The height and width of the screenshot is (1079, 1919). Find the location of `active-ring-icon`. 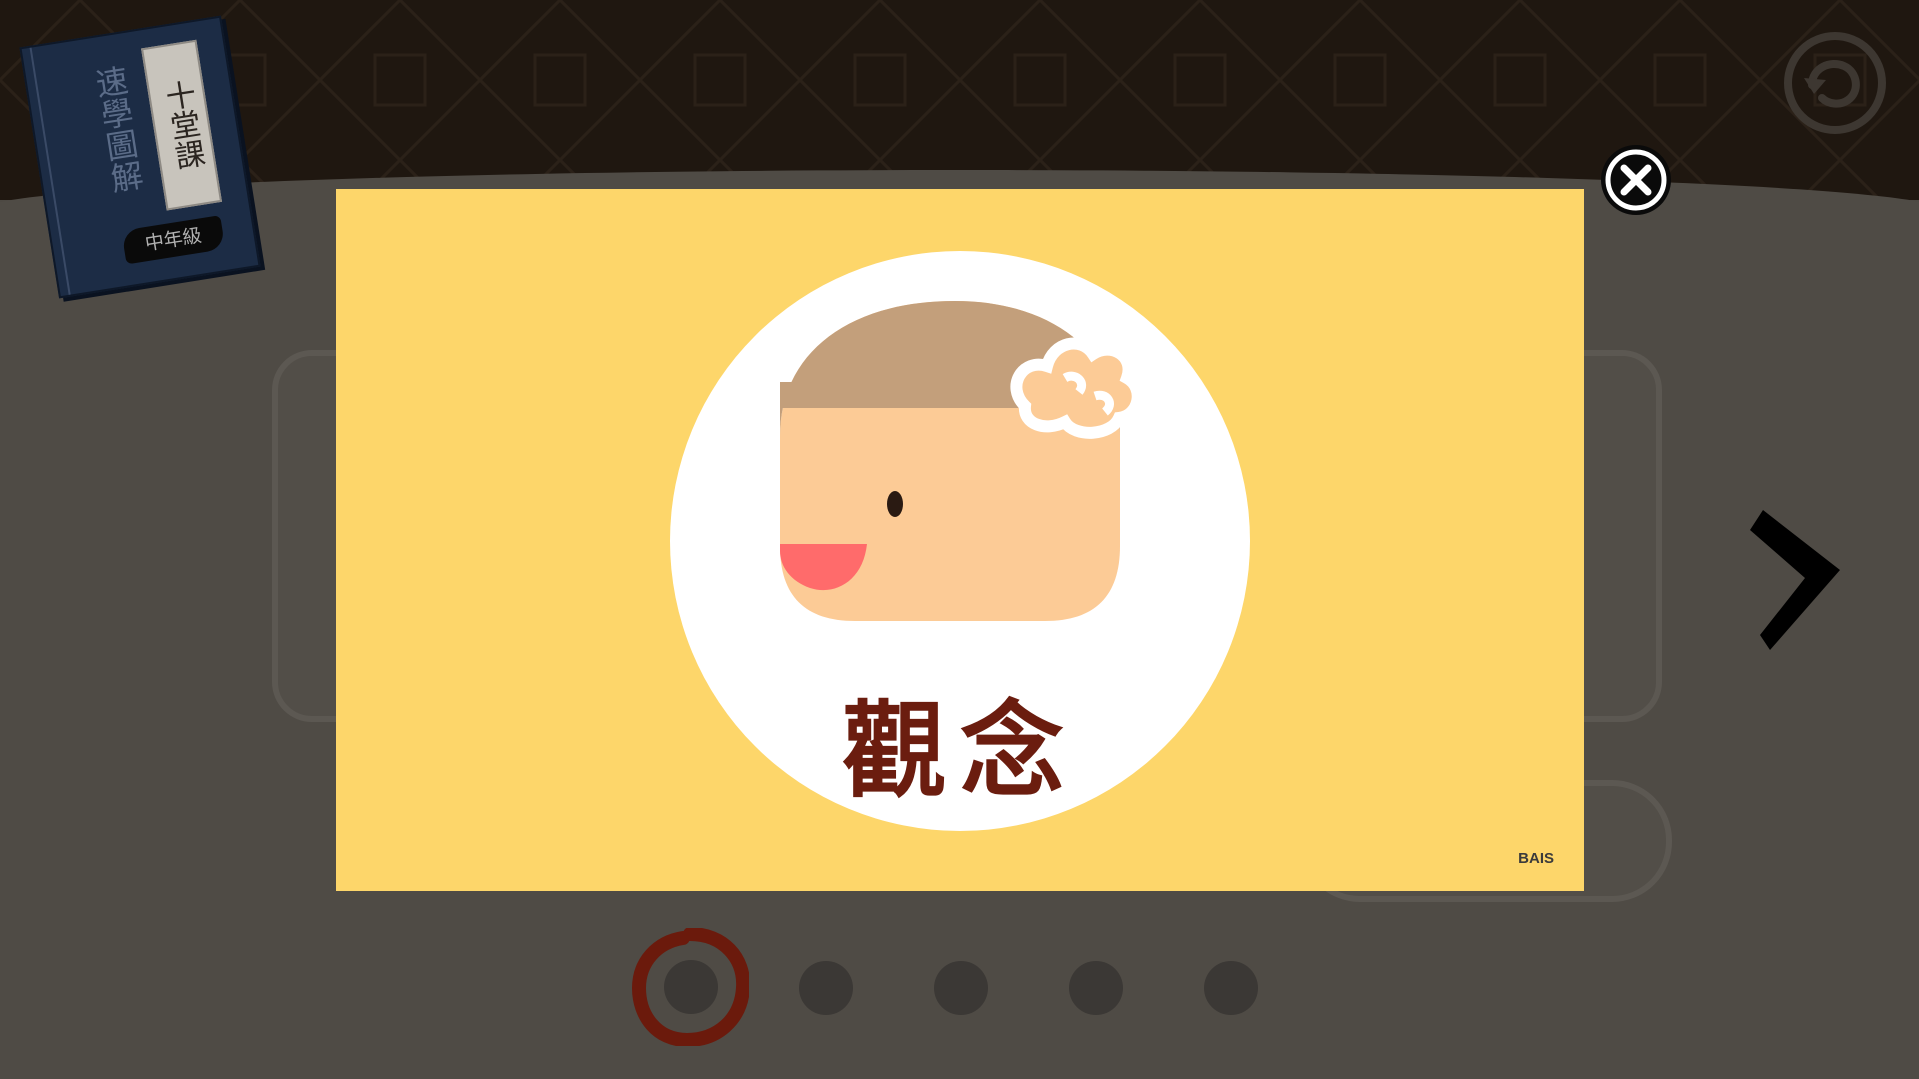

active-ring-icon is located at coordinates (691, 987).